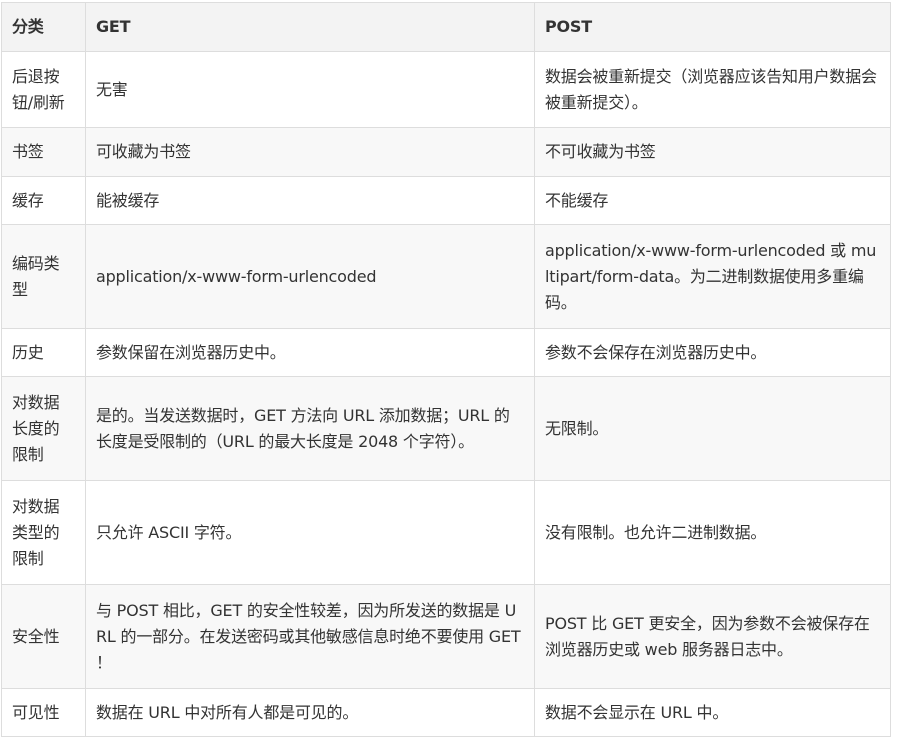 The image size is (898, 737). What do you see at coordinates (712, 200) in the screenshot?
I see `row-post: 不能缓存` at bounding box center [712, 200].